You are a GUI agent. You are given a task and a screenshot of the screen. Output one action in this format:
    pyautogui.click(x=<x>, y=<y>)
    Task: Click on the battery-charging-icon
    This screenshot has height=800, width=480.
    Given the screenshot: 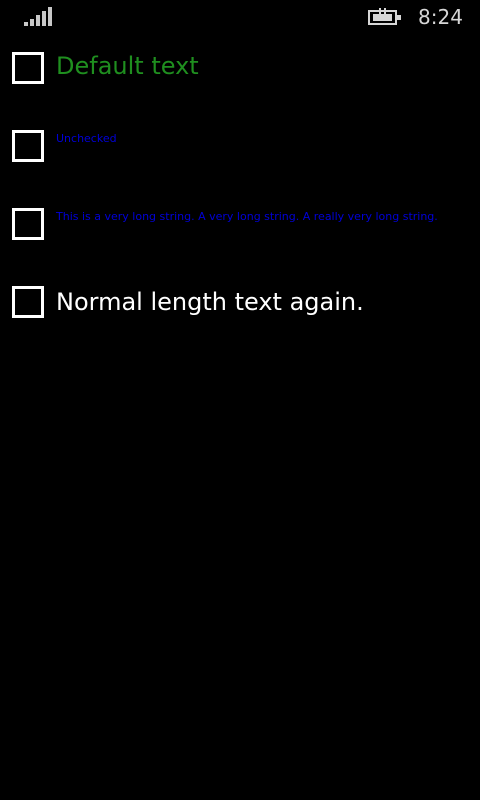 What is the action you would take?
    pyautogui.click(x=384, y=16)
    